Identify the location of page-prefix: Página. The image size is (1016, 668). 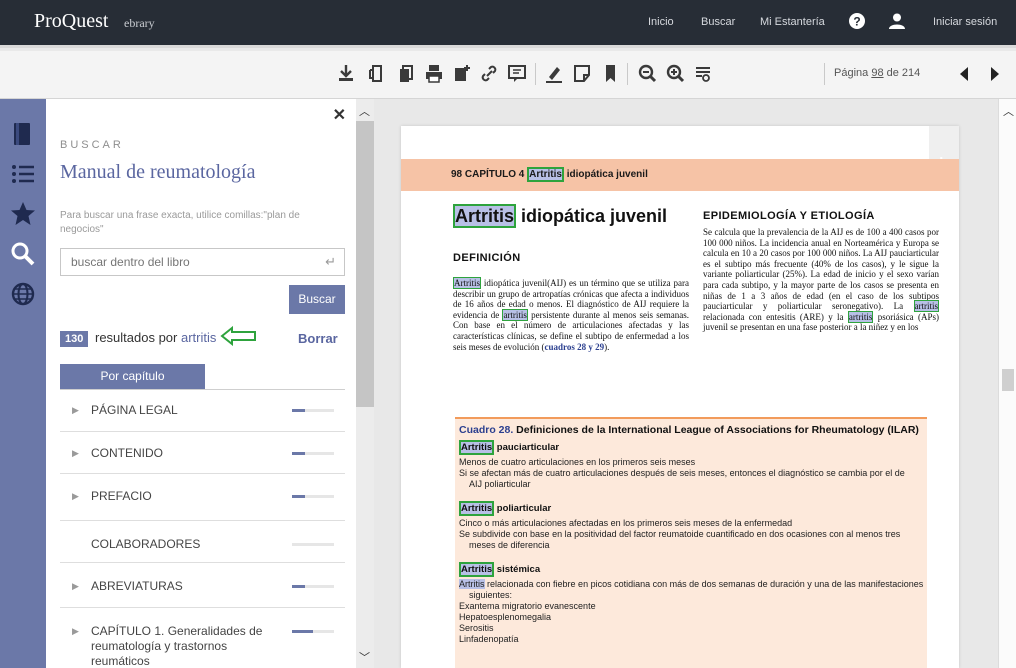
(851, 73).